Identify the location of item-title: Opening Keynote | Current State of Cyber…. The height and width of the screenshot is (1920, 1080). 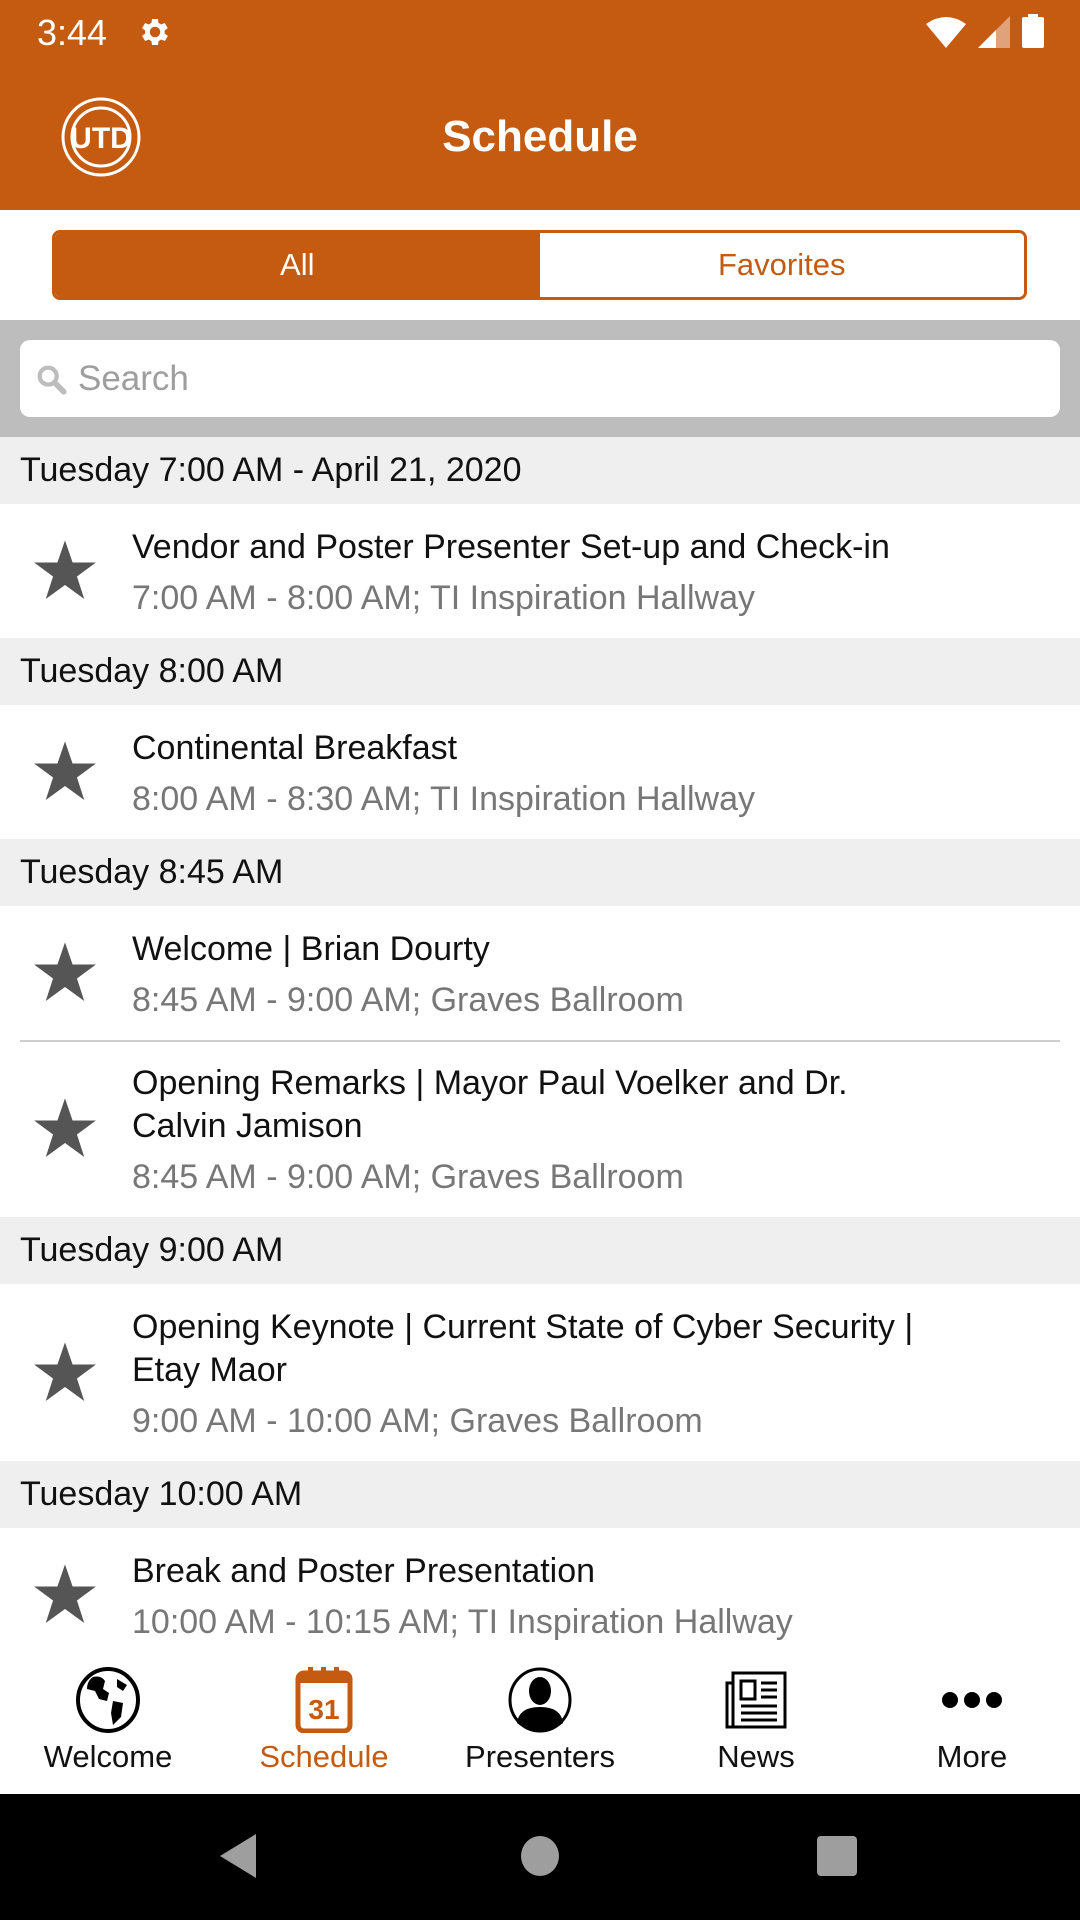
(523, 1348).